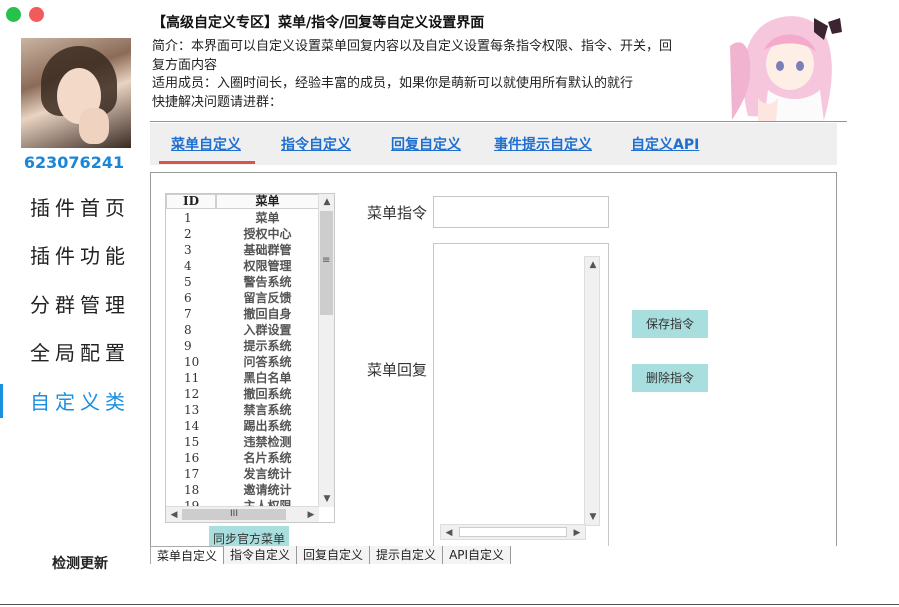 The width and height of the screenshot is (899, 607). What do you see at coordinates (80, 563) in the screenshot?
I see `check-update-button: 检测更新` at bounding box center [80, 563].